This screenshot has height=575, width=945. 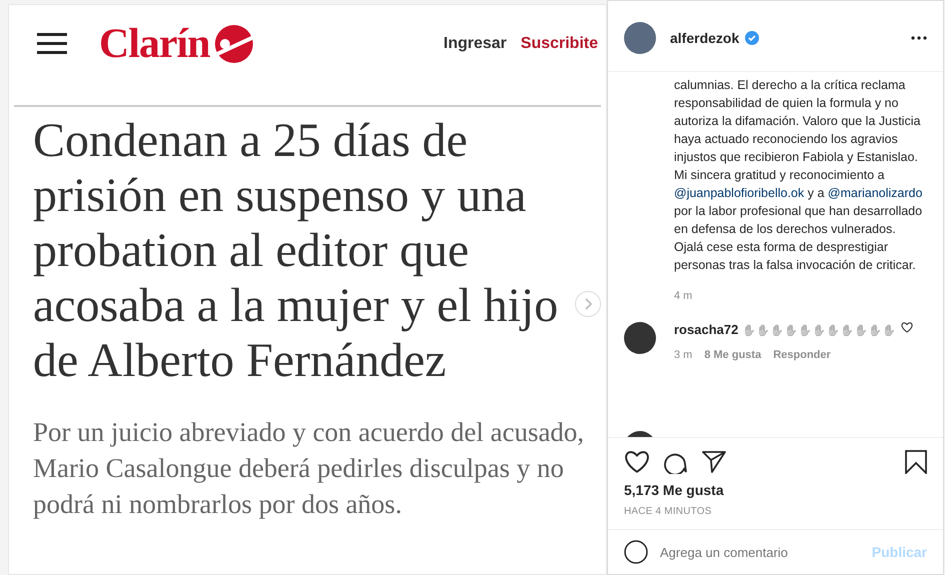 What do you see at coordinates (588, 304) in the screenshot?
I see `chevron-right-icon` at bounding box center [588, 304].